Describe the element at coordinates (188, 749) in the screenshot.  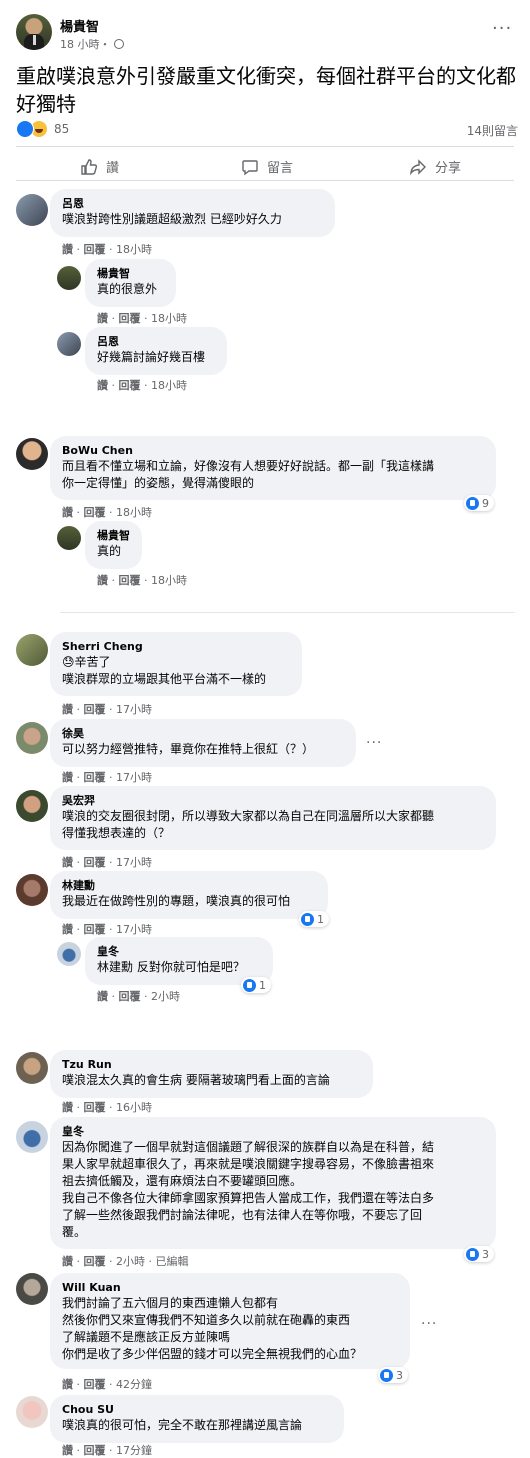
I see `comment-text: 可以努力經營推特，畢竟你在推特上很紅（？）` at that location.